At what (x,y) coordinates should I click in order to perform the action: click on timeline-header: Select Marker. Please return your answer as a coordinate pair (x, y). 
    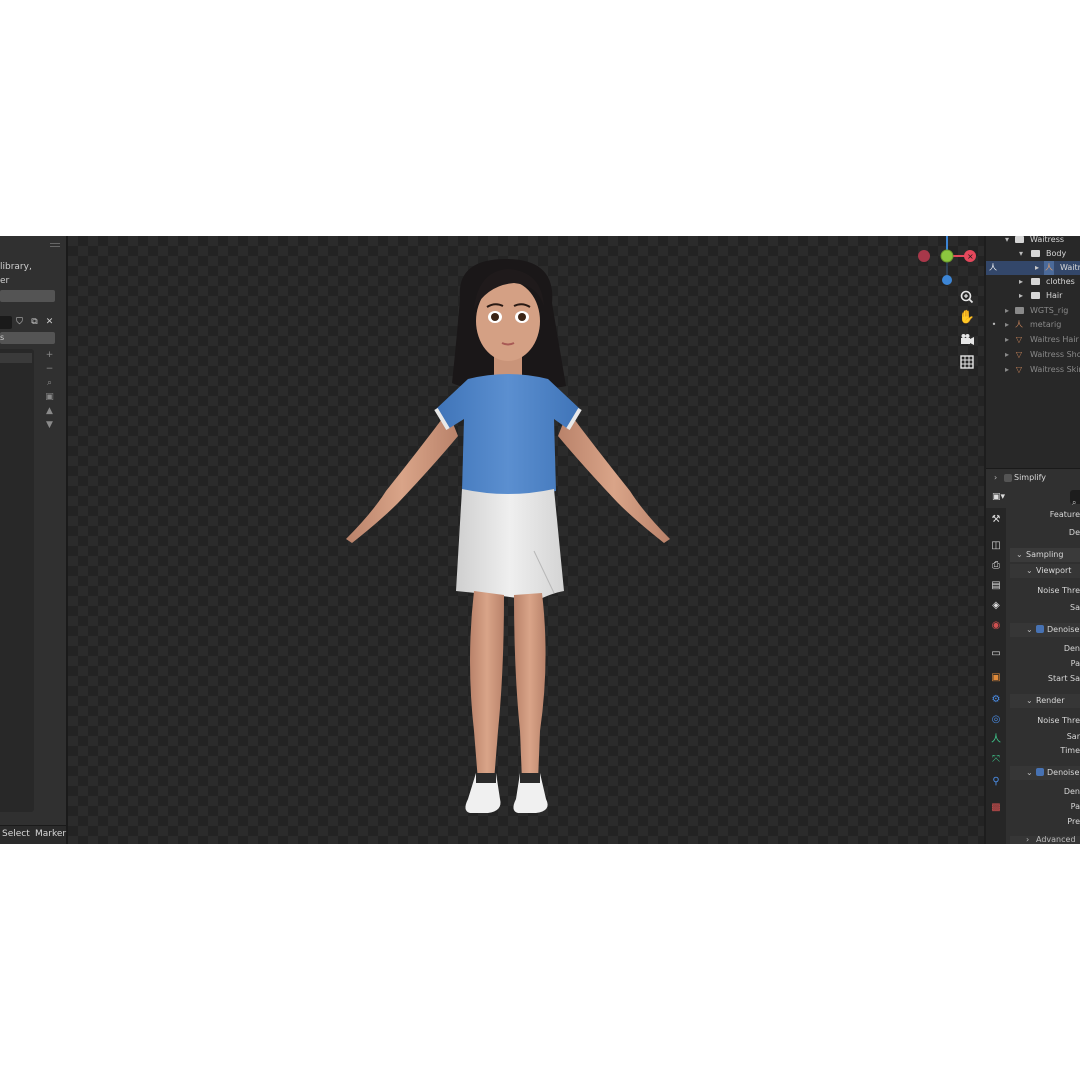
    Looking at the image, I should click on (33, 834).